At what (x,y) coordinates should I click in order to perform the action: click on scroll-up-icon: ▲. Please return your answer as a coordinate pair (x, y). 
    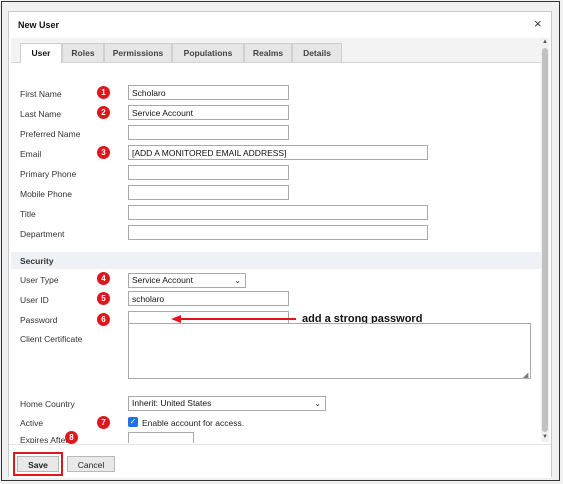
    Looking at the image, I should click on (545, 42).